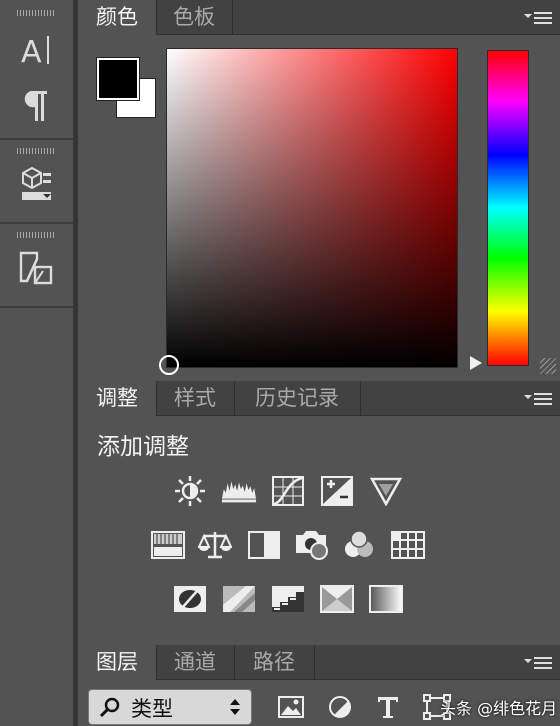 This screenshot has width=560, height=726. What do you see at coordinates (215, 545) in the screenshot?
I see `color-balance-icon` at bounding box center [215, 545].